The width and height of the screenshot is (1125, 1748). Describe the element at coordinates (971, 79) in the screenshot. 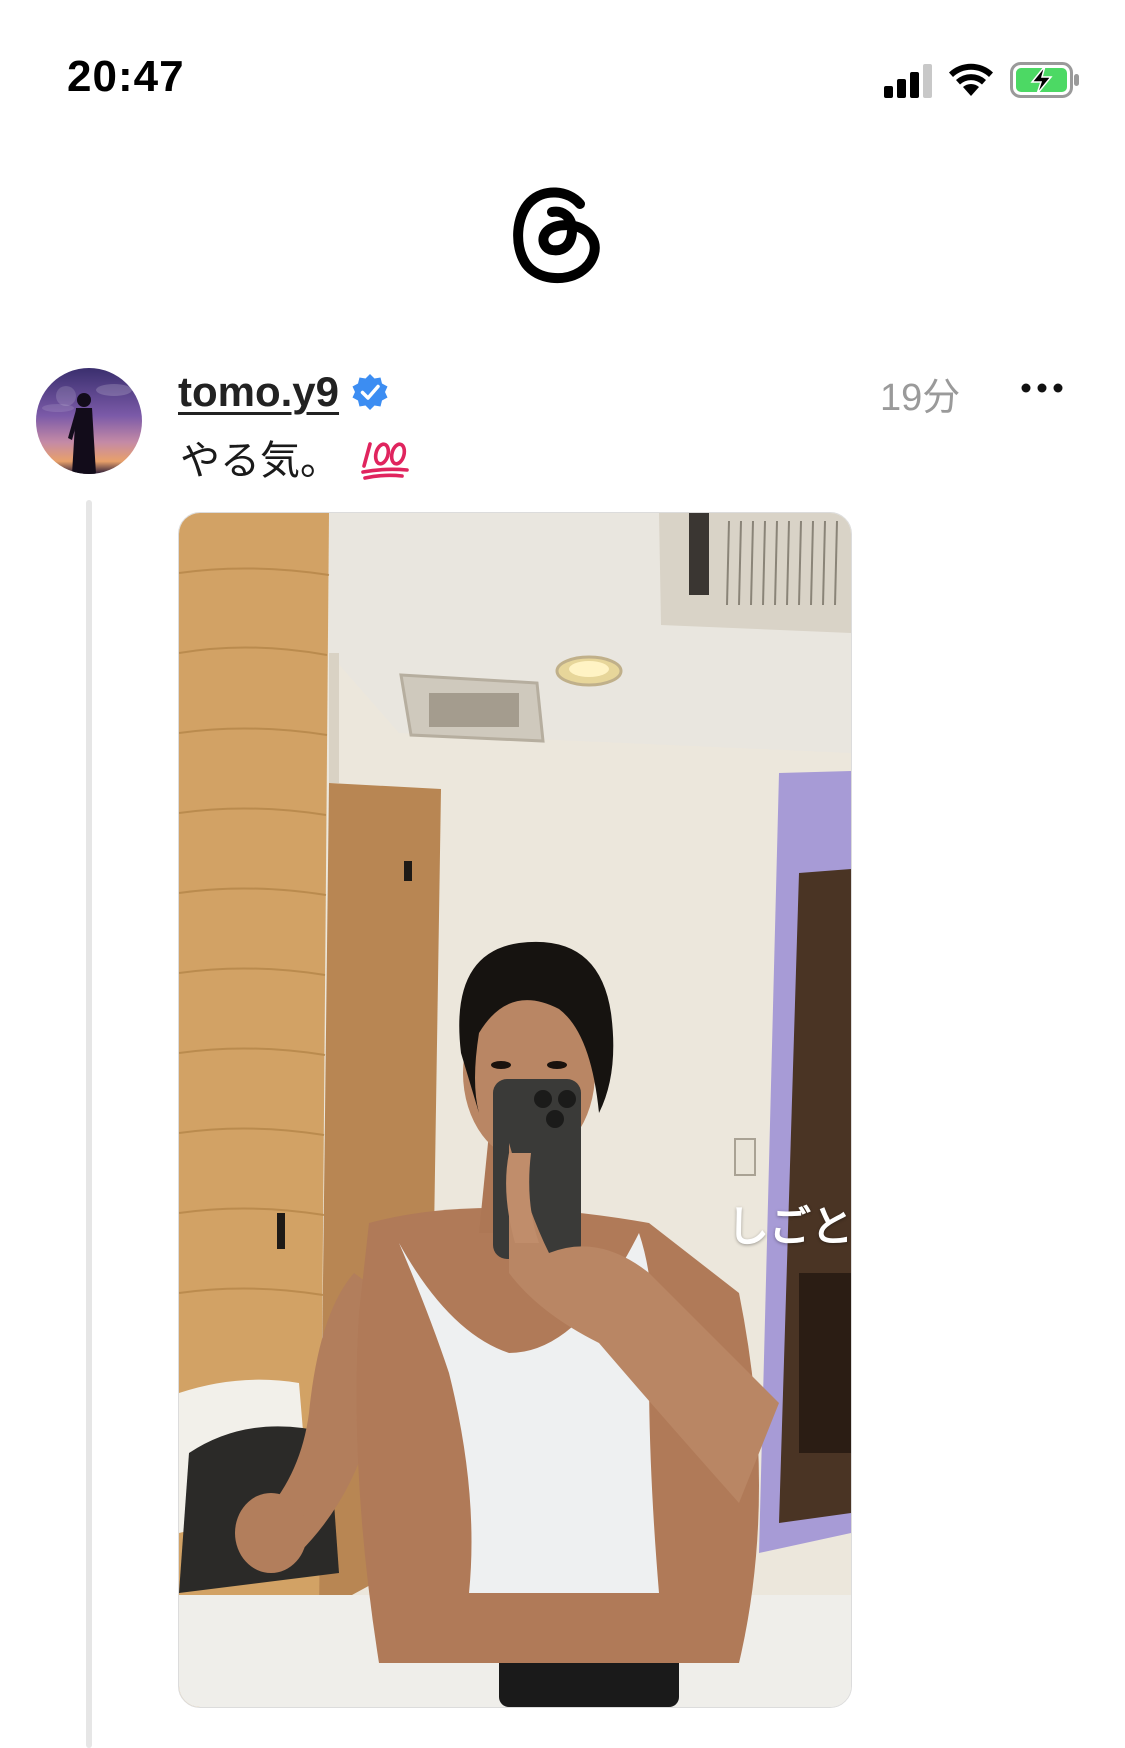

I see `wifi-icon` at that location.